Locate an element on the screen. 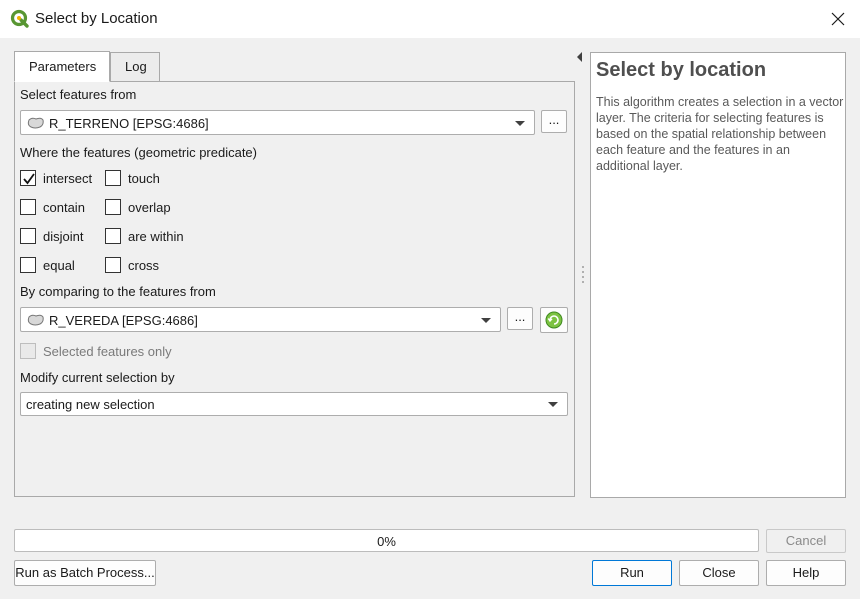  predicate-label: Where the features (geometric predicate) is located at coordinates (138, 152).